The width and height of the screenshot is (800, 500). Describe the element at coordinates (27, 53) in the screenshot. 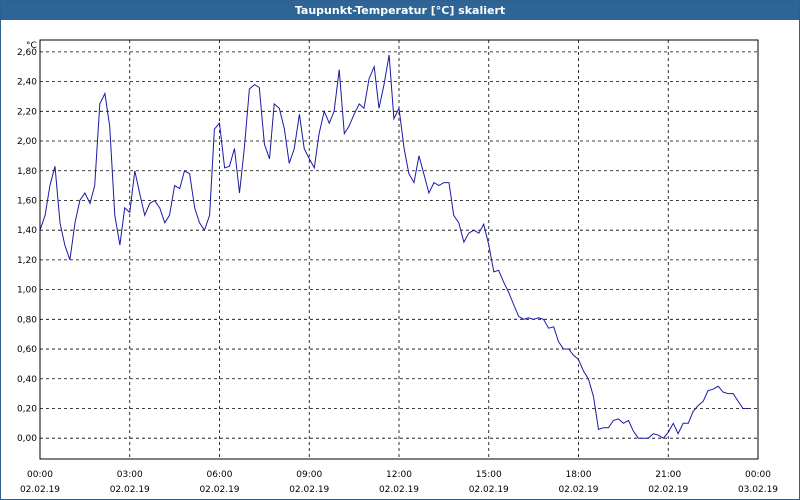

I see `y-tick-label: 2,60` at that location.